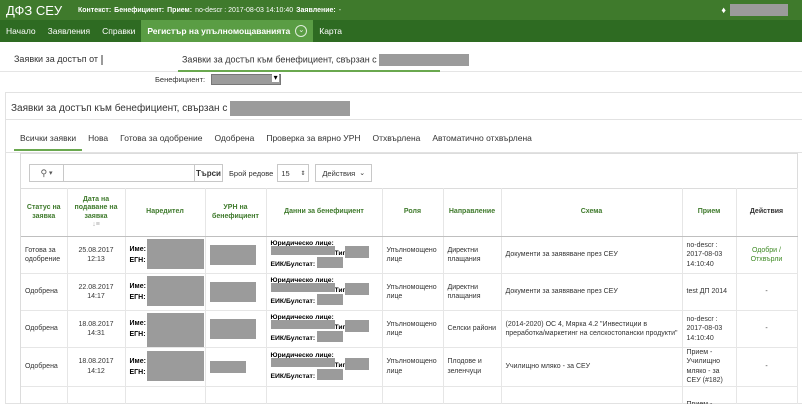 This screenshot has width=802, height=404. Describe the element at coordinates (709, 255) in the screenshot. I see `cell-intake: no-descr : 2017-08-03 14:10:40` at that location.